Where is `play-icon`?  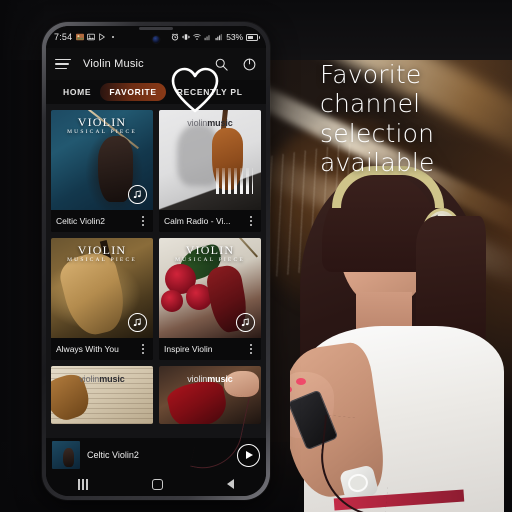 play-icon is located at coordinates (248, 455).